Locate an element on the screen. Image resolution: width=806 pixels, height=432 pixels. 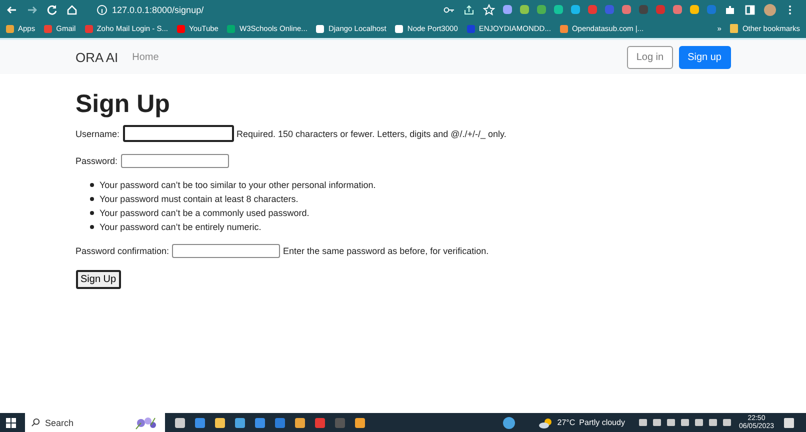
signup-button: Sign up is located at coordinates (704, 57).